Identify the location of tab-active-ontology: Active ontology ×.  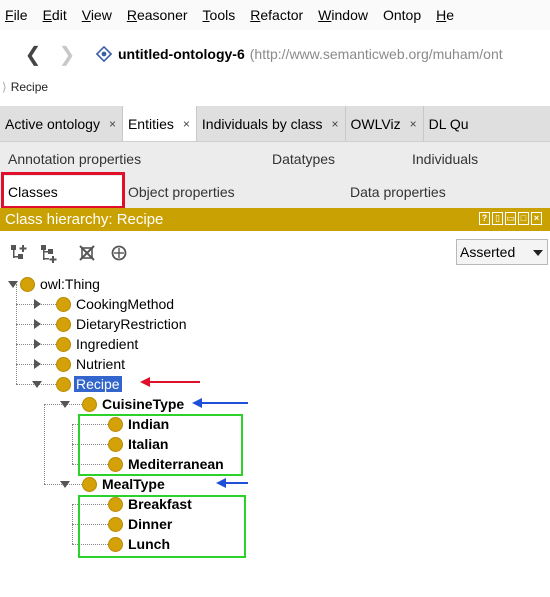
(61, 123).